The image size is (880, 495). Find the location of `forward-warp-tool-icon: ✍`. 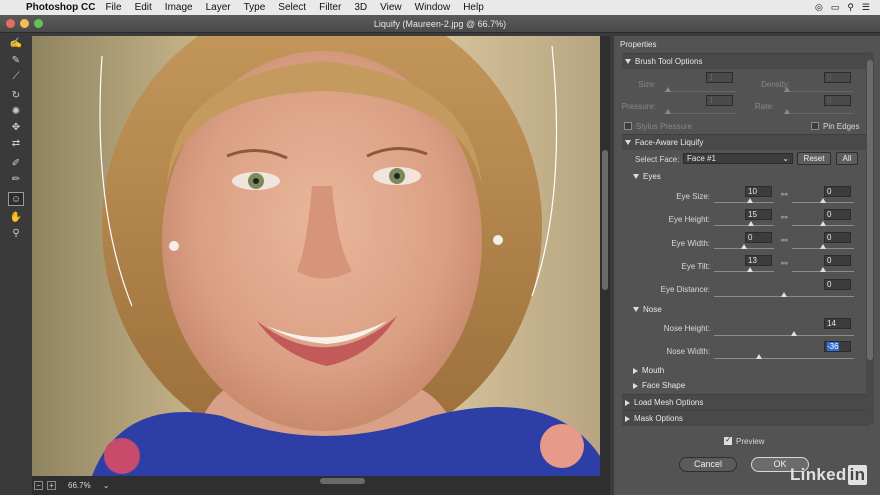

forward-warp-tool-icon: ✍ is located at coordinates (16, 44).